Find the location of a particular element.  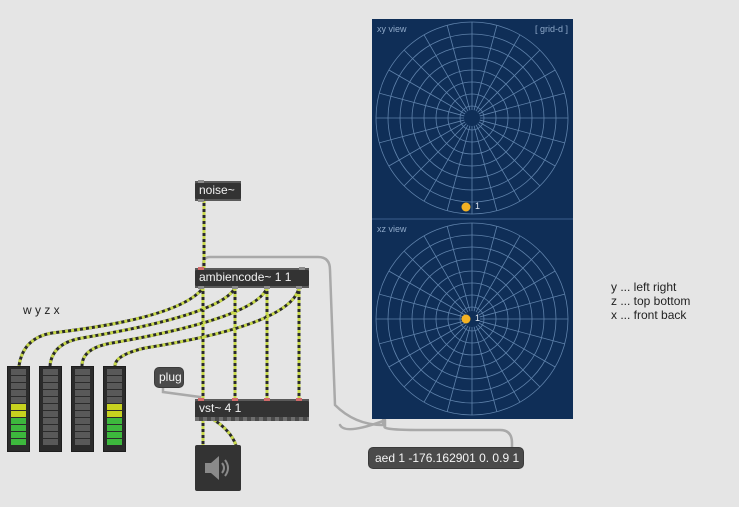

source-point-xy is located at coordinates (466, 207).